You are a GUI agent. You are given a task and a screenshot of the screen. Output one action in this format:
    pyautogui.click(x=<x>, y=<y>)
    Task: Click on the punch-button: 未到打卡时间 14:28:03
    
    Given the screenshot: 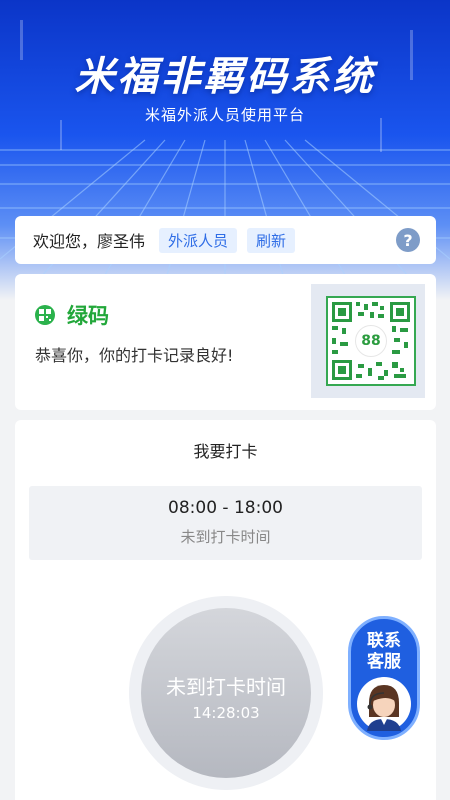 What is the action you would take?
    pyautogui.click(x=226, y=693)
    